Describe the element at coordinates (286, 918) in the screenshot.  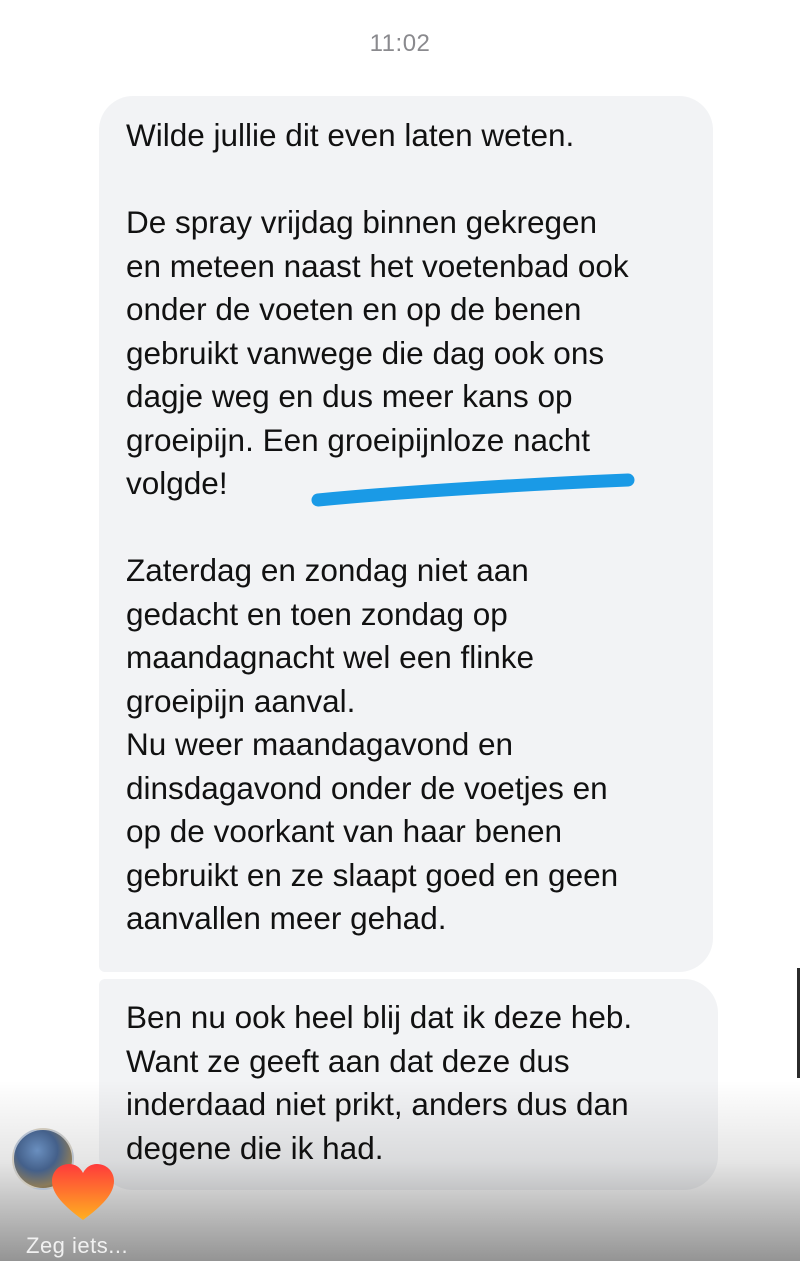
I see `text-line: aanvallen meer gehad.` at that location.